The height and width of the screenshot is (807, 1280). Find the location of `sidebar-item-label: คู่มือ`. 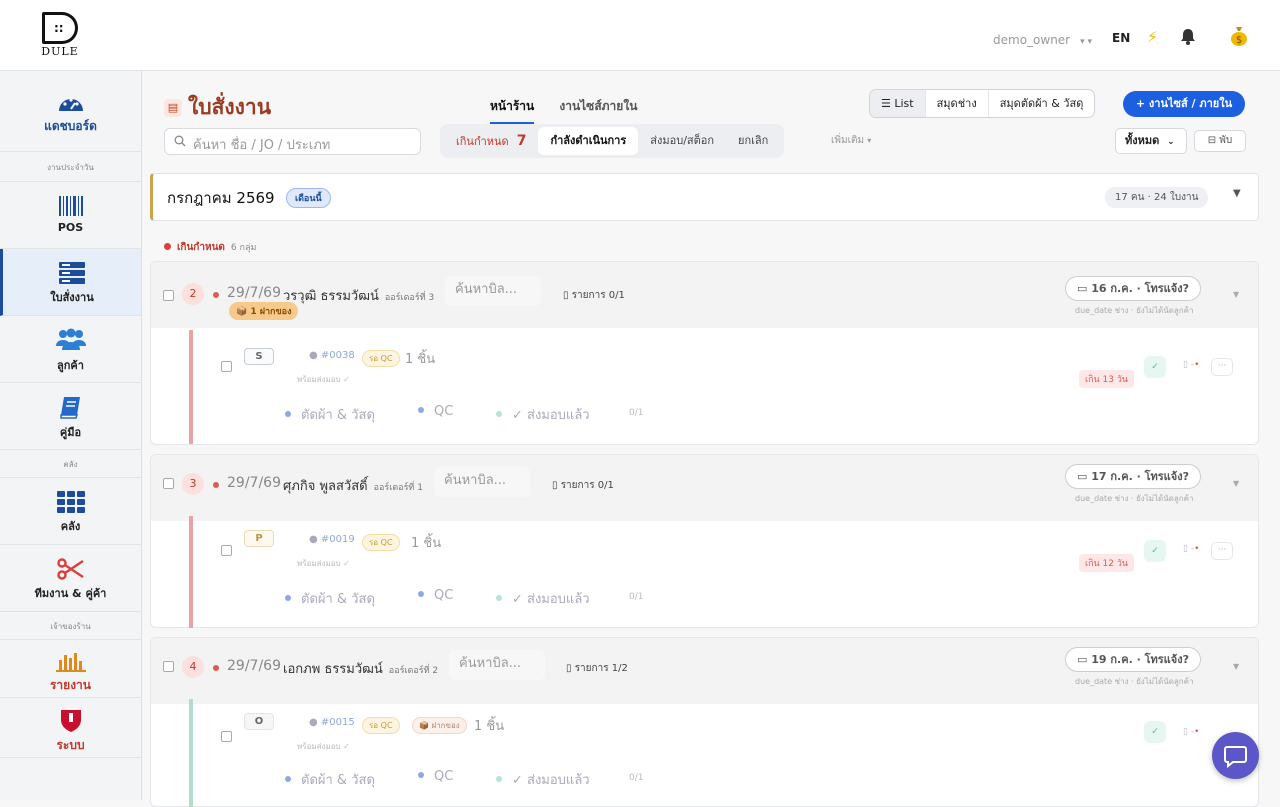

sidebar-item-label: คู่มือ is located at coordinates (70, 432).